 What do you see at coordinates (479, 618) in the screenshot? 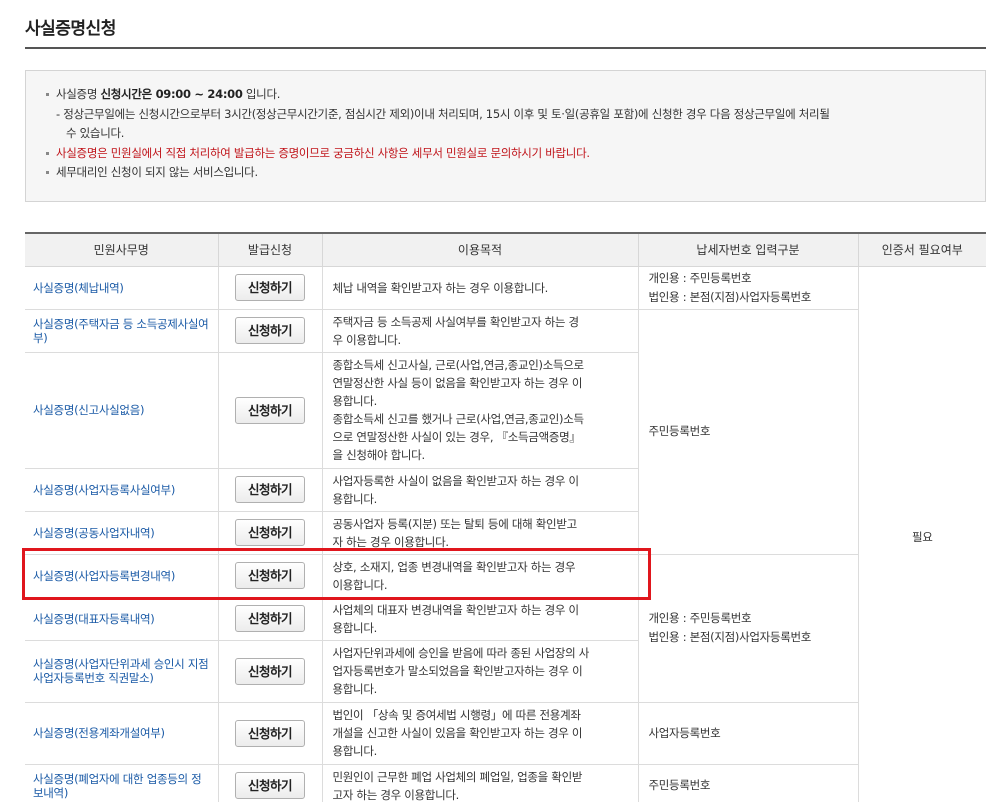
I see `purpose-cell: 사업체의 대표자 변경내역을 확인받고자 하는 경우 이용합니다.` at bounding box center [479, 618].